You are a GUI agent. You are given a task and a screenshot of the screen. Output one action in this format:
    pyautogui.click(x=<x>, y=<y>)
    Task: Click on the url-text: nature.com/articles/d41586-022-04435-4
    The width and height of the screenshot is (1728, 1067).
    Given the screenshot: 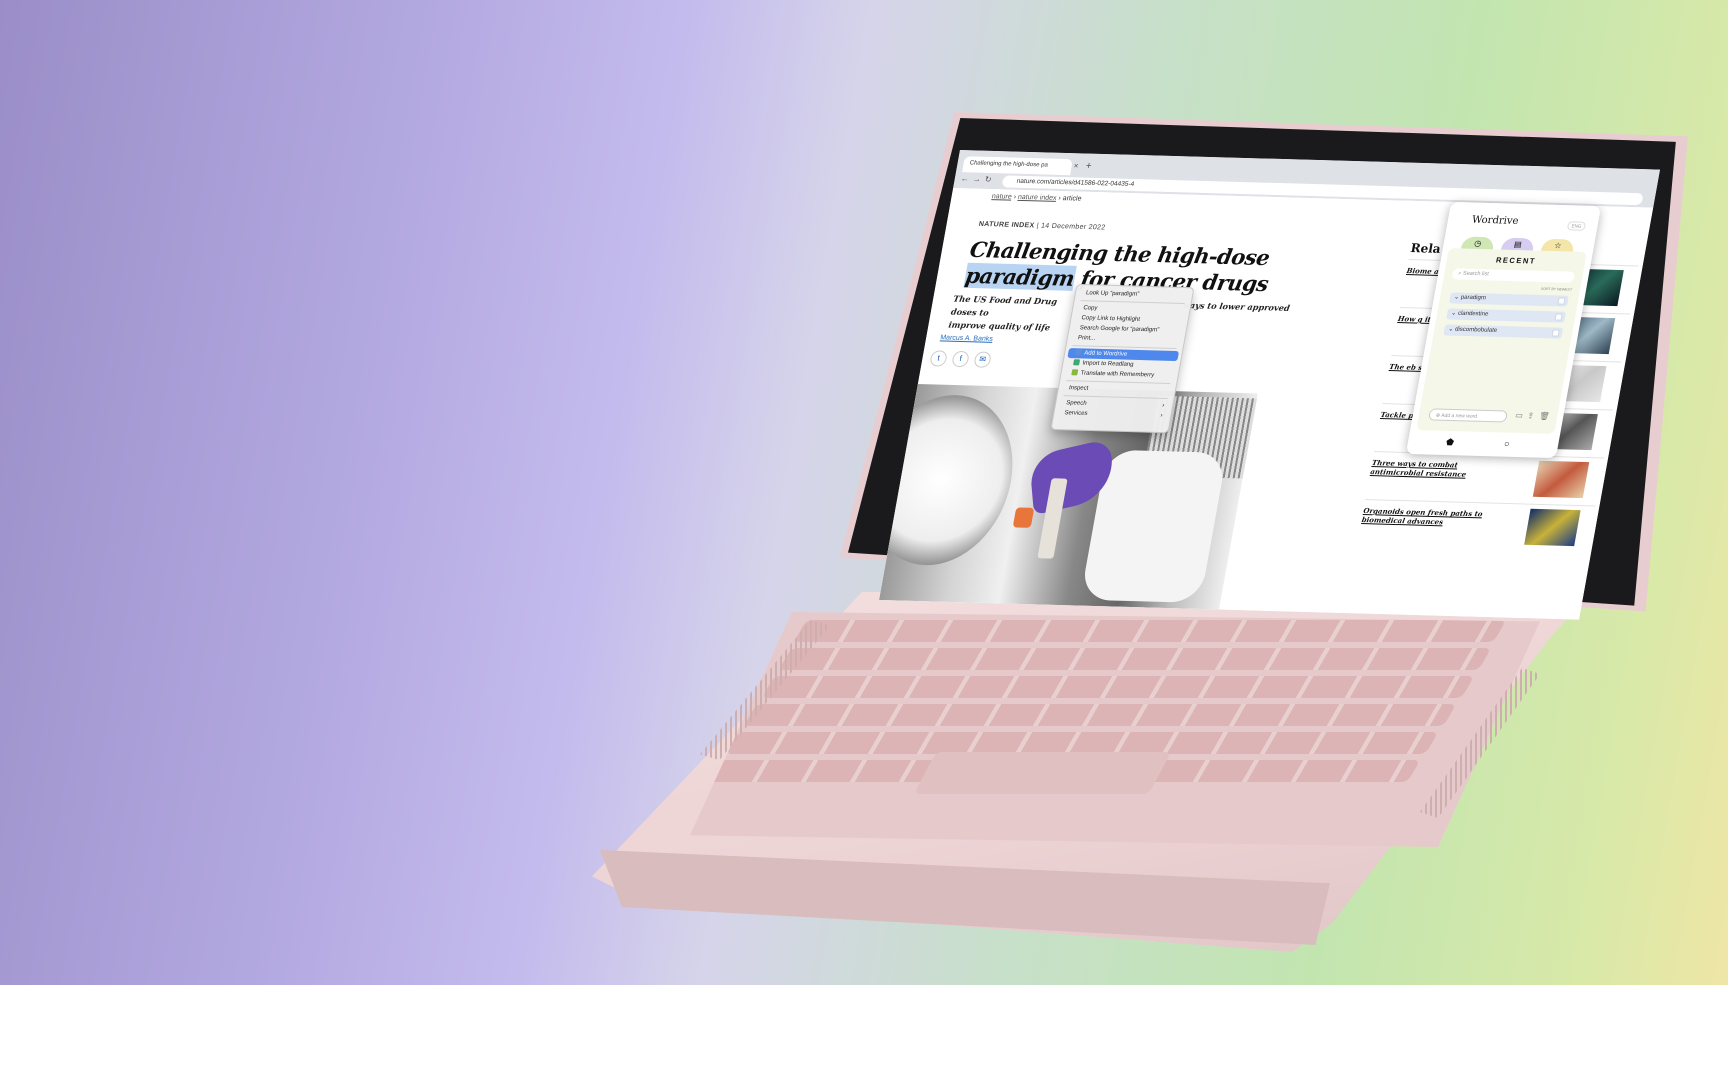 What is the action you would take?
    pyautogui.click(x=1075, y=183)
    